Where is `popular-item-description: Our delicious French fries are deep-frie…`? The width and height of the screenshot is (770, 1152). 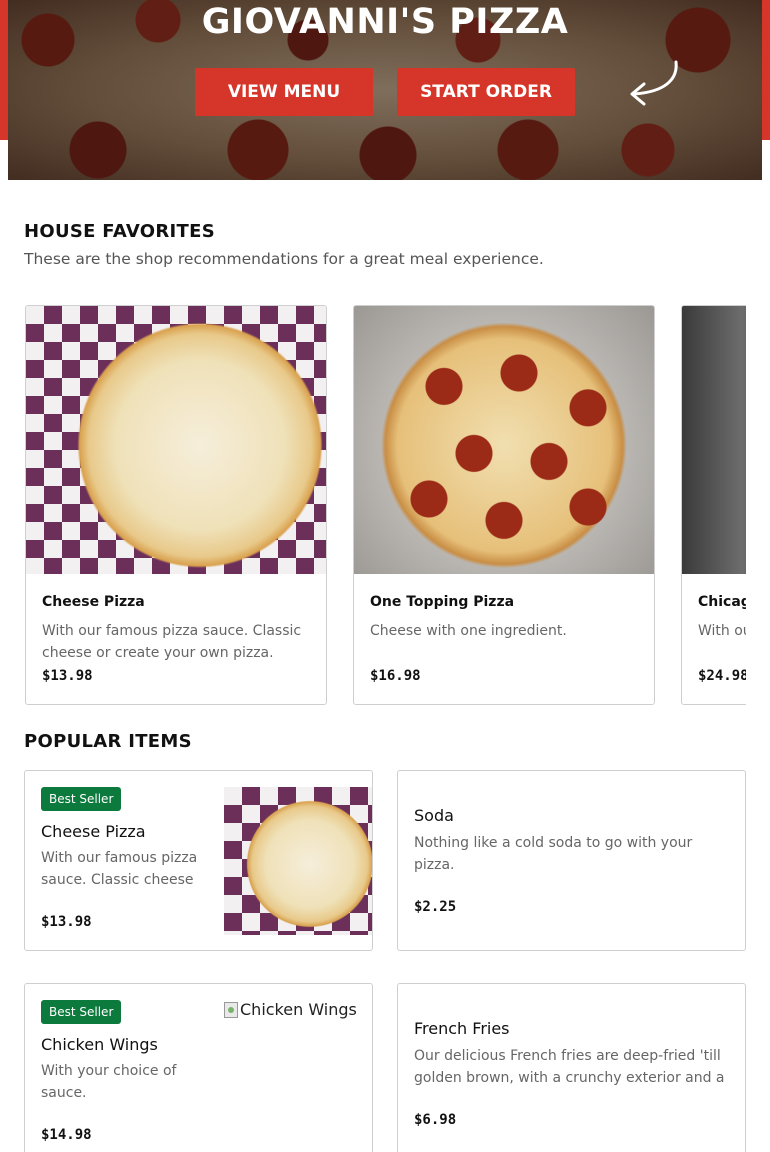 popular-item-description: Our delicious French fries are deep-frie… is located at coordinates (569, 1067).